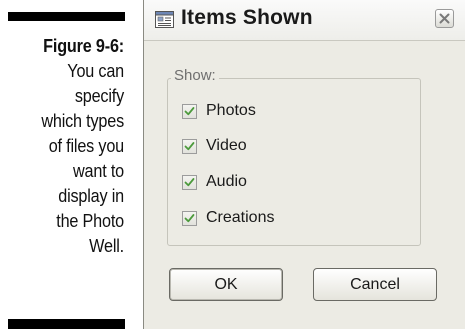 This screenshot has width=465, height=329. I want to click on caption-top-rule, so click(66, 16).